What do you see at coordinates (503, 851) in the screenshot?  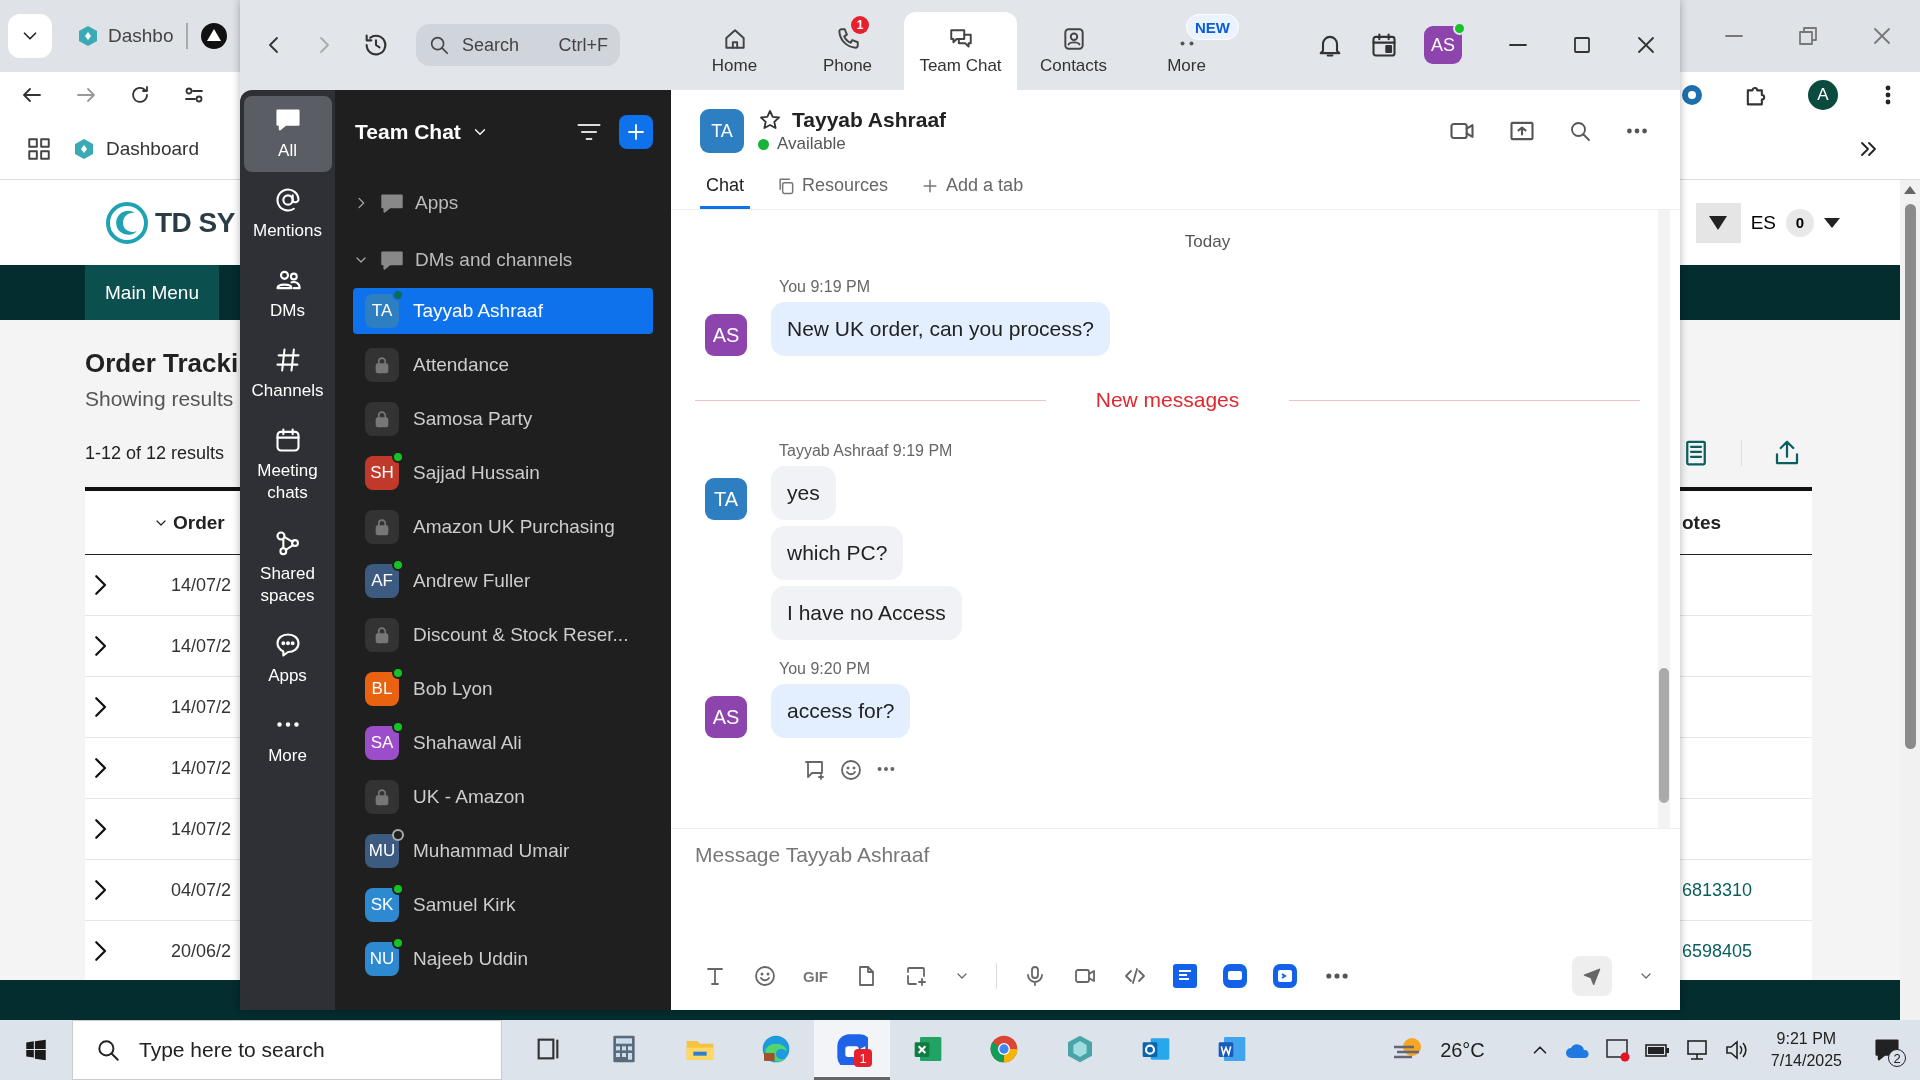 I see `chat-list-item: MU Muhammad Umair` at bounding box center [503, 851].